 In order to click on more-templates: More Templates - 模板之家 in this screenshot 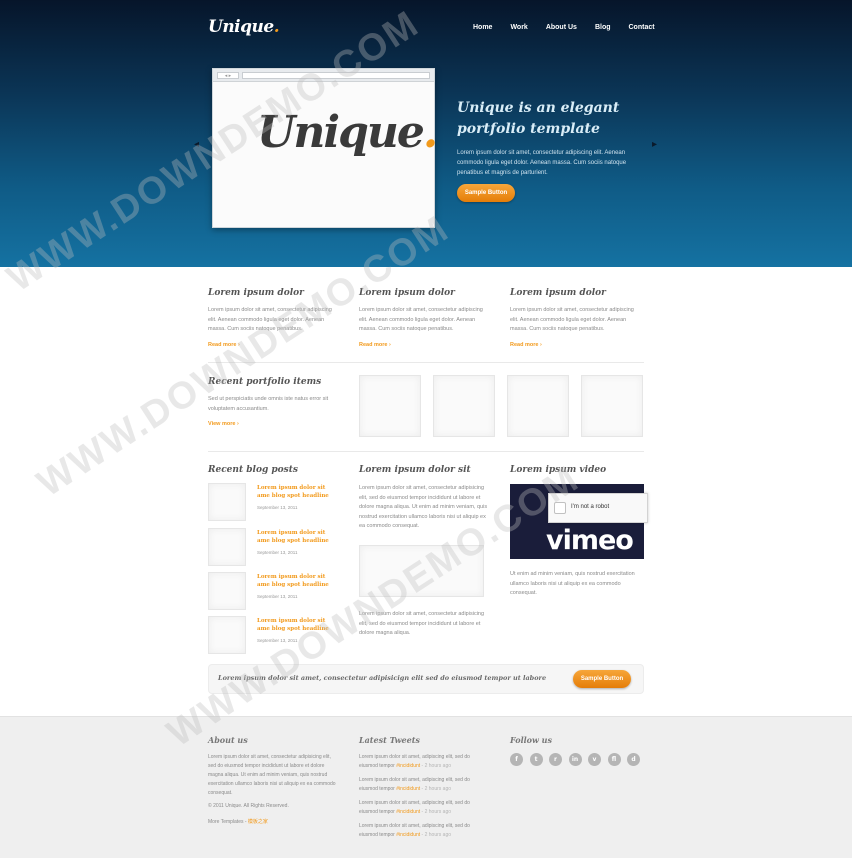, I will do `click(238, 821)`.